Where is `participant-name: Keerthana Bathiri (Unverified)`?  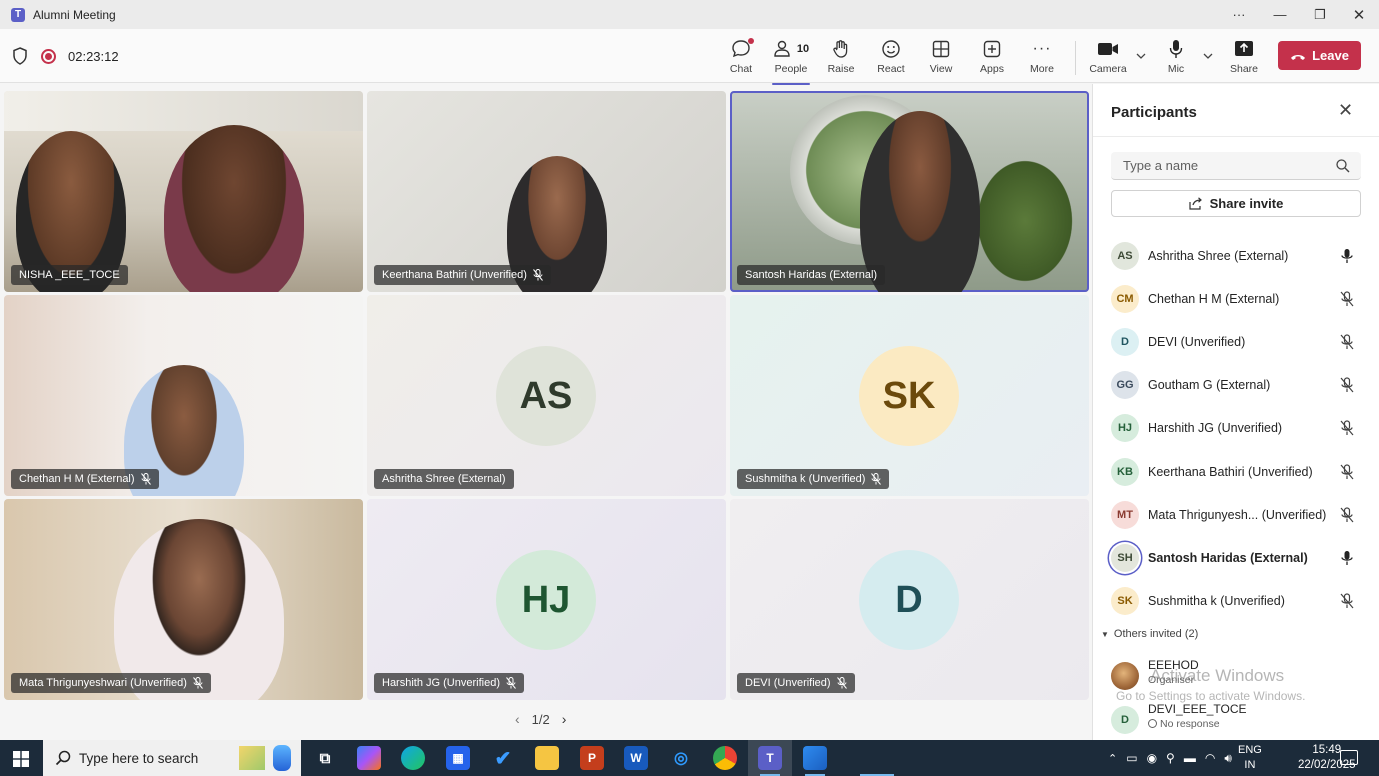
participant-name: Keerthana Bathiri (Unverified) is located at coordinates (1230, 472).